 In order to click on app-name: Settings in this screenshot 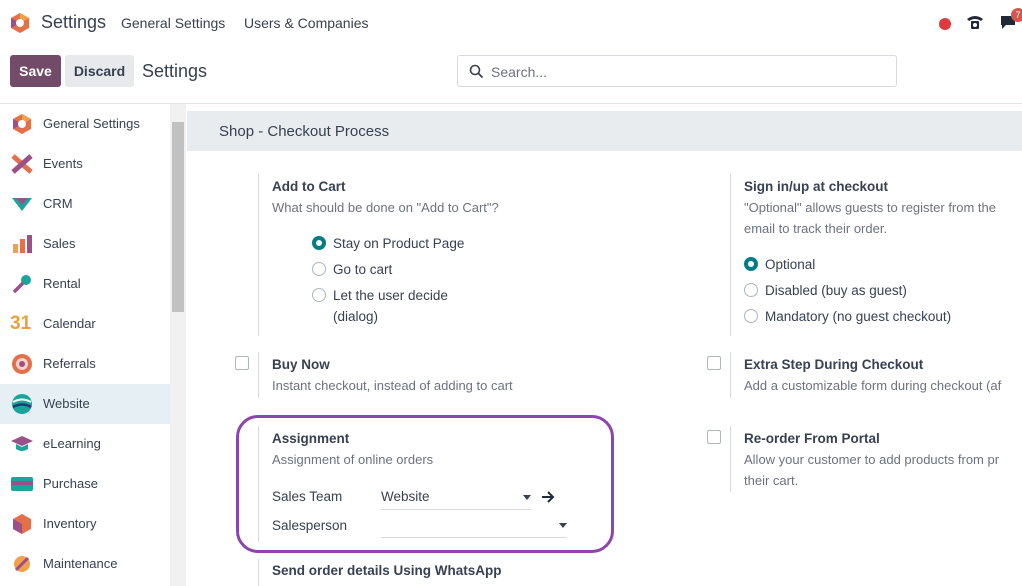, I will do `click(73, 22)`.